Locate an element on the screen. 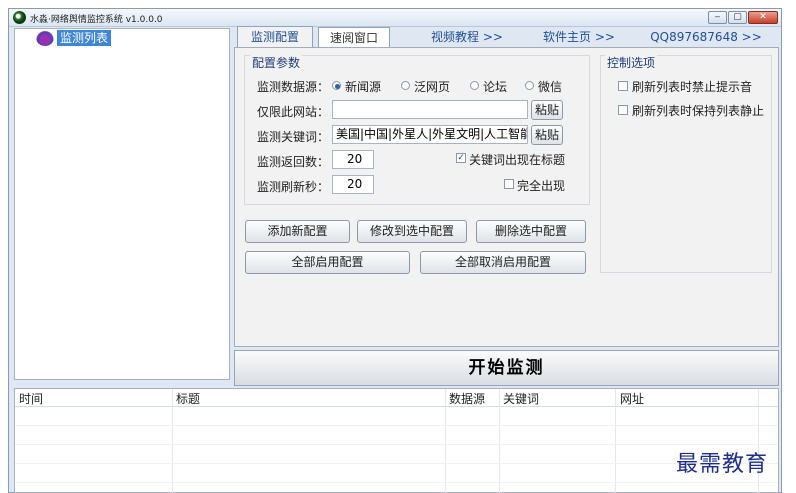 This screenshot has height=493, width=796. enable-all-button: 全部启用配置 is located at coordinates (327, 262).